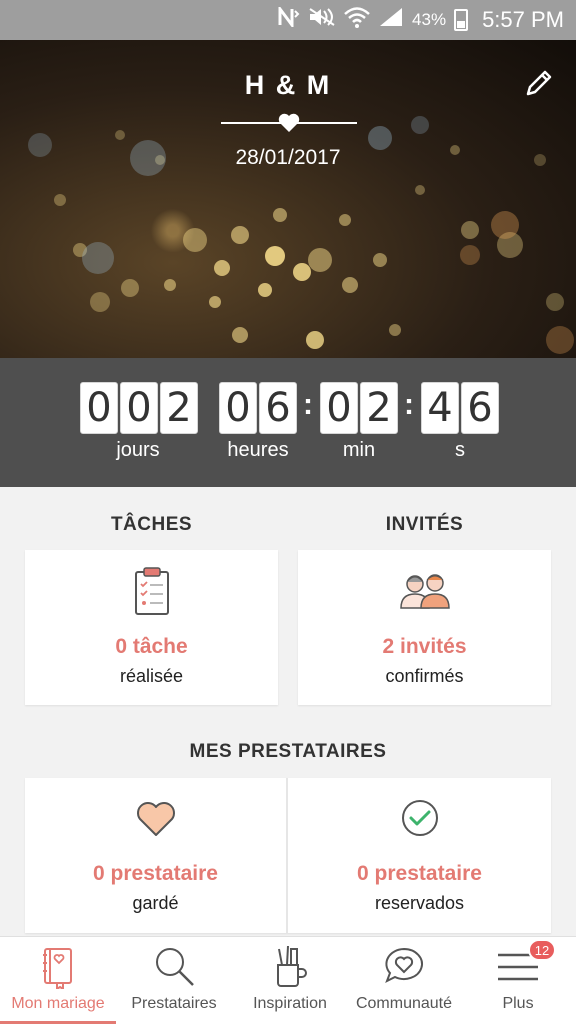 This screenshot has height=1024, width=576. What do you see at coordinates (424, 676) in the screenshot?
I see `guests-status: confirmés` at bounding box center [424, 676].